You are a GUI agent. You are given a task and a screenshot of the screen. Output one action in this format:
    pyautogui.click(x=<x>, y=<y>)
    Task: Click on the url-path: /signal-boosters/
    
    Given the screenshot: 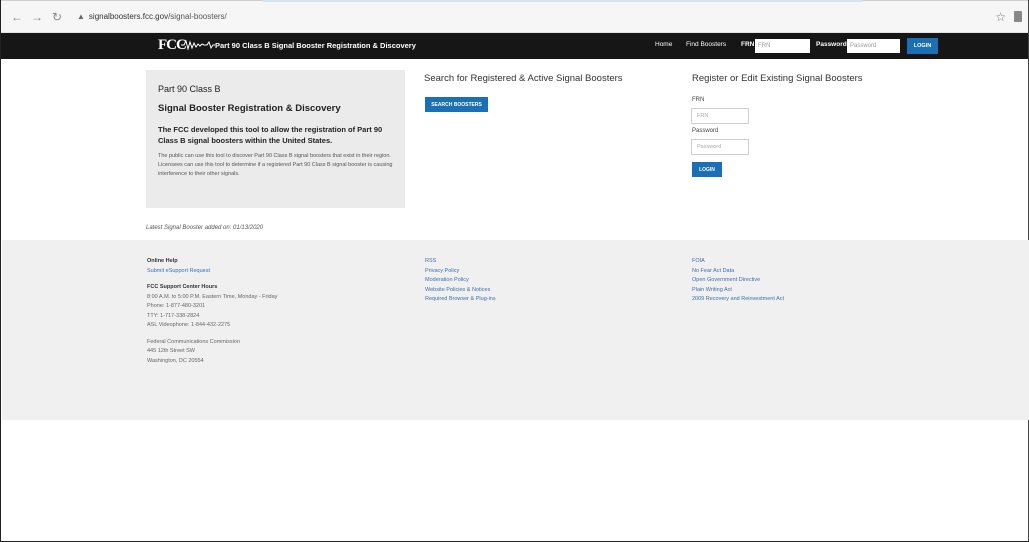 What is the action you would take?
    pyautogui.click(x=197, y=16)
    